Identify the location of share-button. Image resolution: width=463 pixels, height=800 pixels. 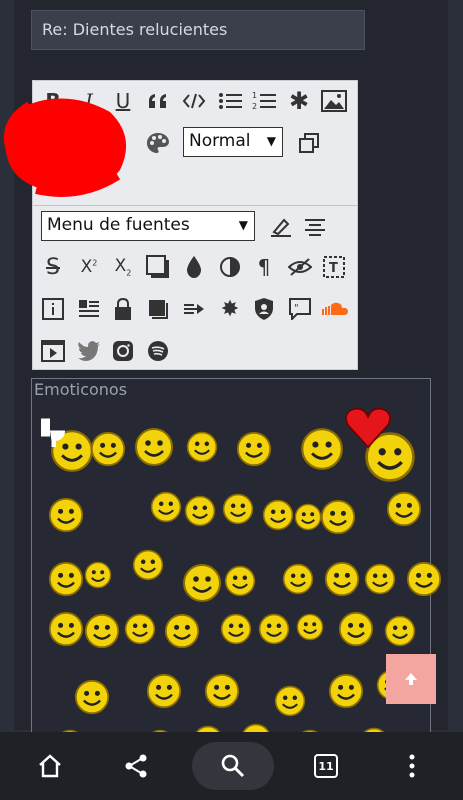
(136, 766).